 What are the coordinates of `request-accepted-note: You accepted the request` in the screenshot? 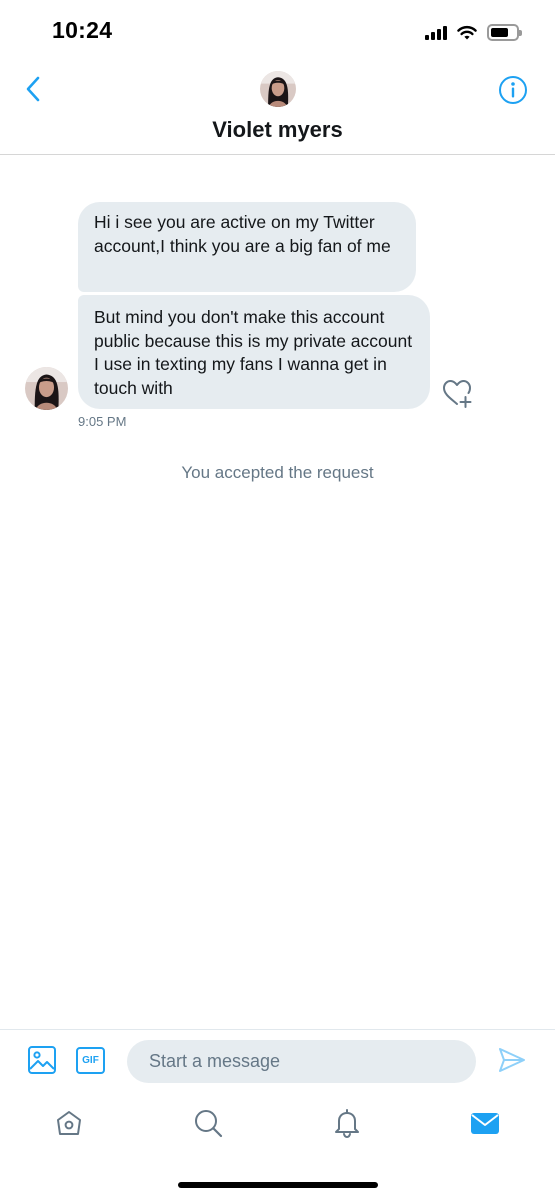 It's located at (277, 472).